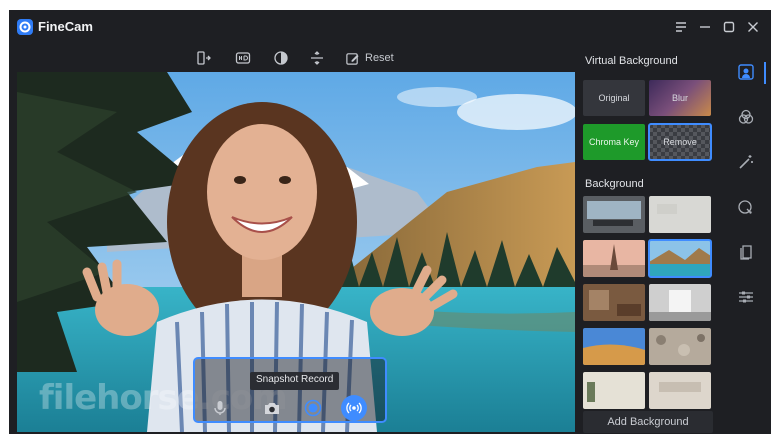 This screenshot has height=443, width=780. Describe the element at coordinates (317, 58) in the screenshot. I see `flip-icon` at that location.